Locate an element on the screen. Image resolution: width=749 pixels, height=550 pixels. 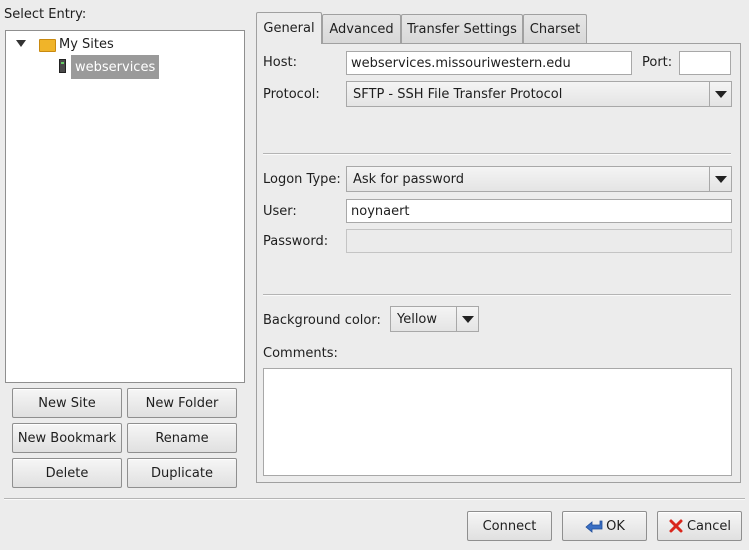
background-color-label: Background color: is located at coordinates (322, 320).